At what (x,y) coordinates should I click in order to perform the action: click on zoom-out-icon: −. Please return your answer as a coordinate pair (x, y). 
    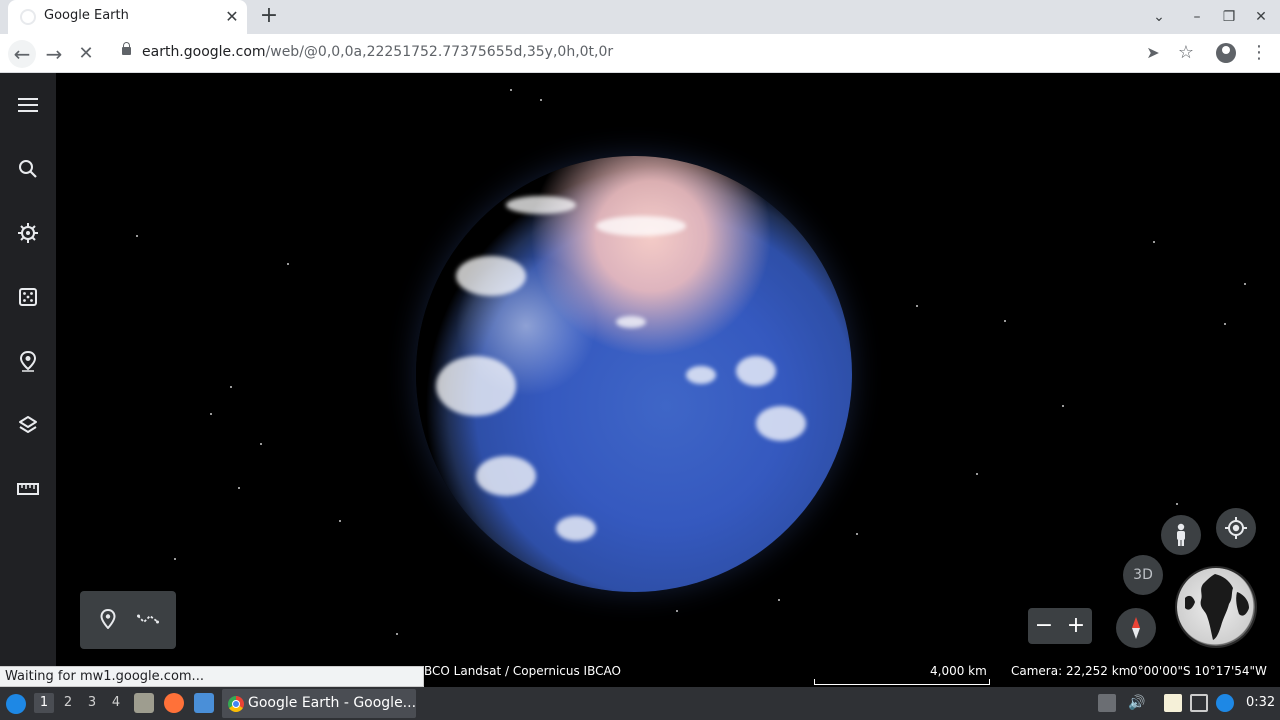
    Looking at the image, I should click on (1044, 626).